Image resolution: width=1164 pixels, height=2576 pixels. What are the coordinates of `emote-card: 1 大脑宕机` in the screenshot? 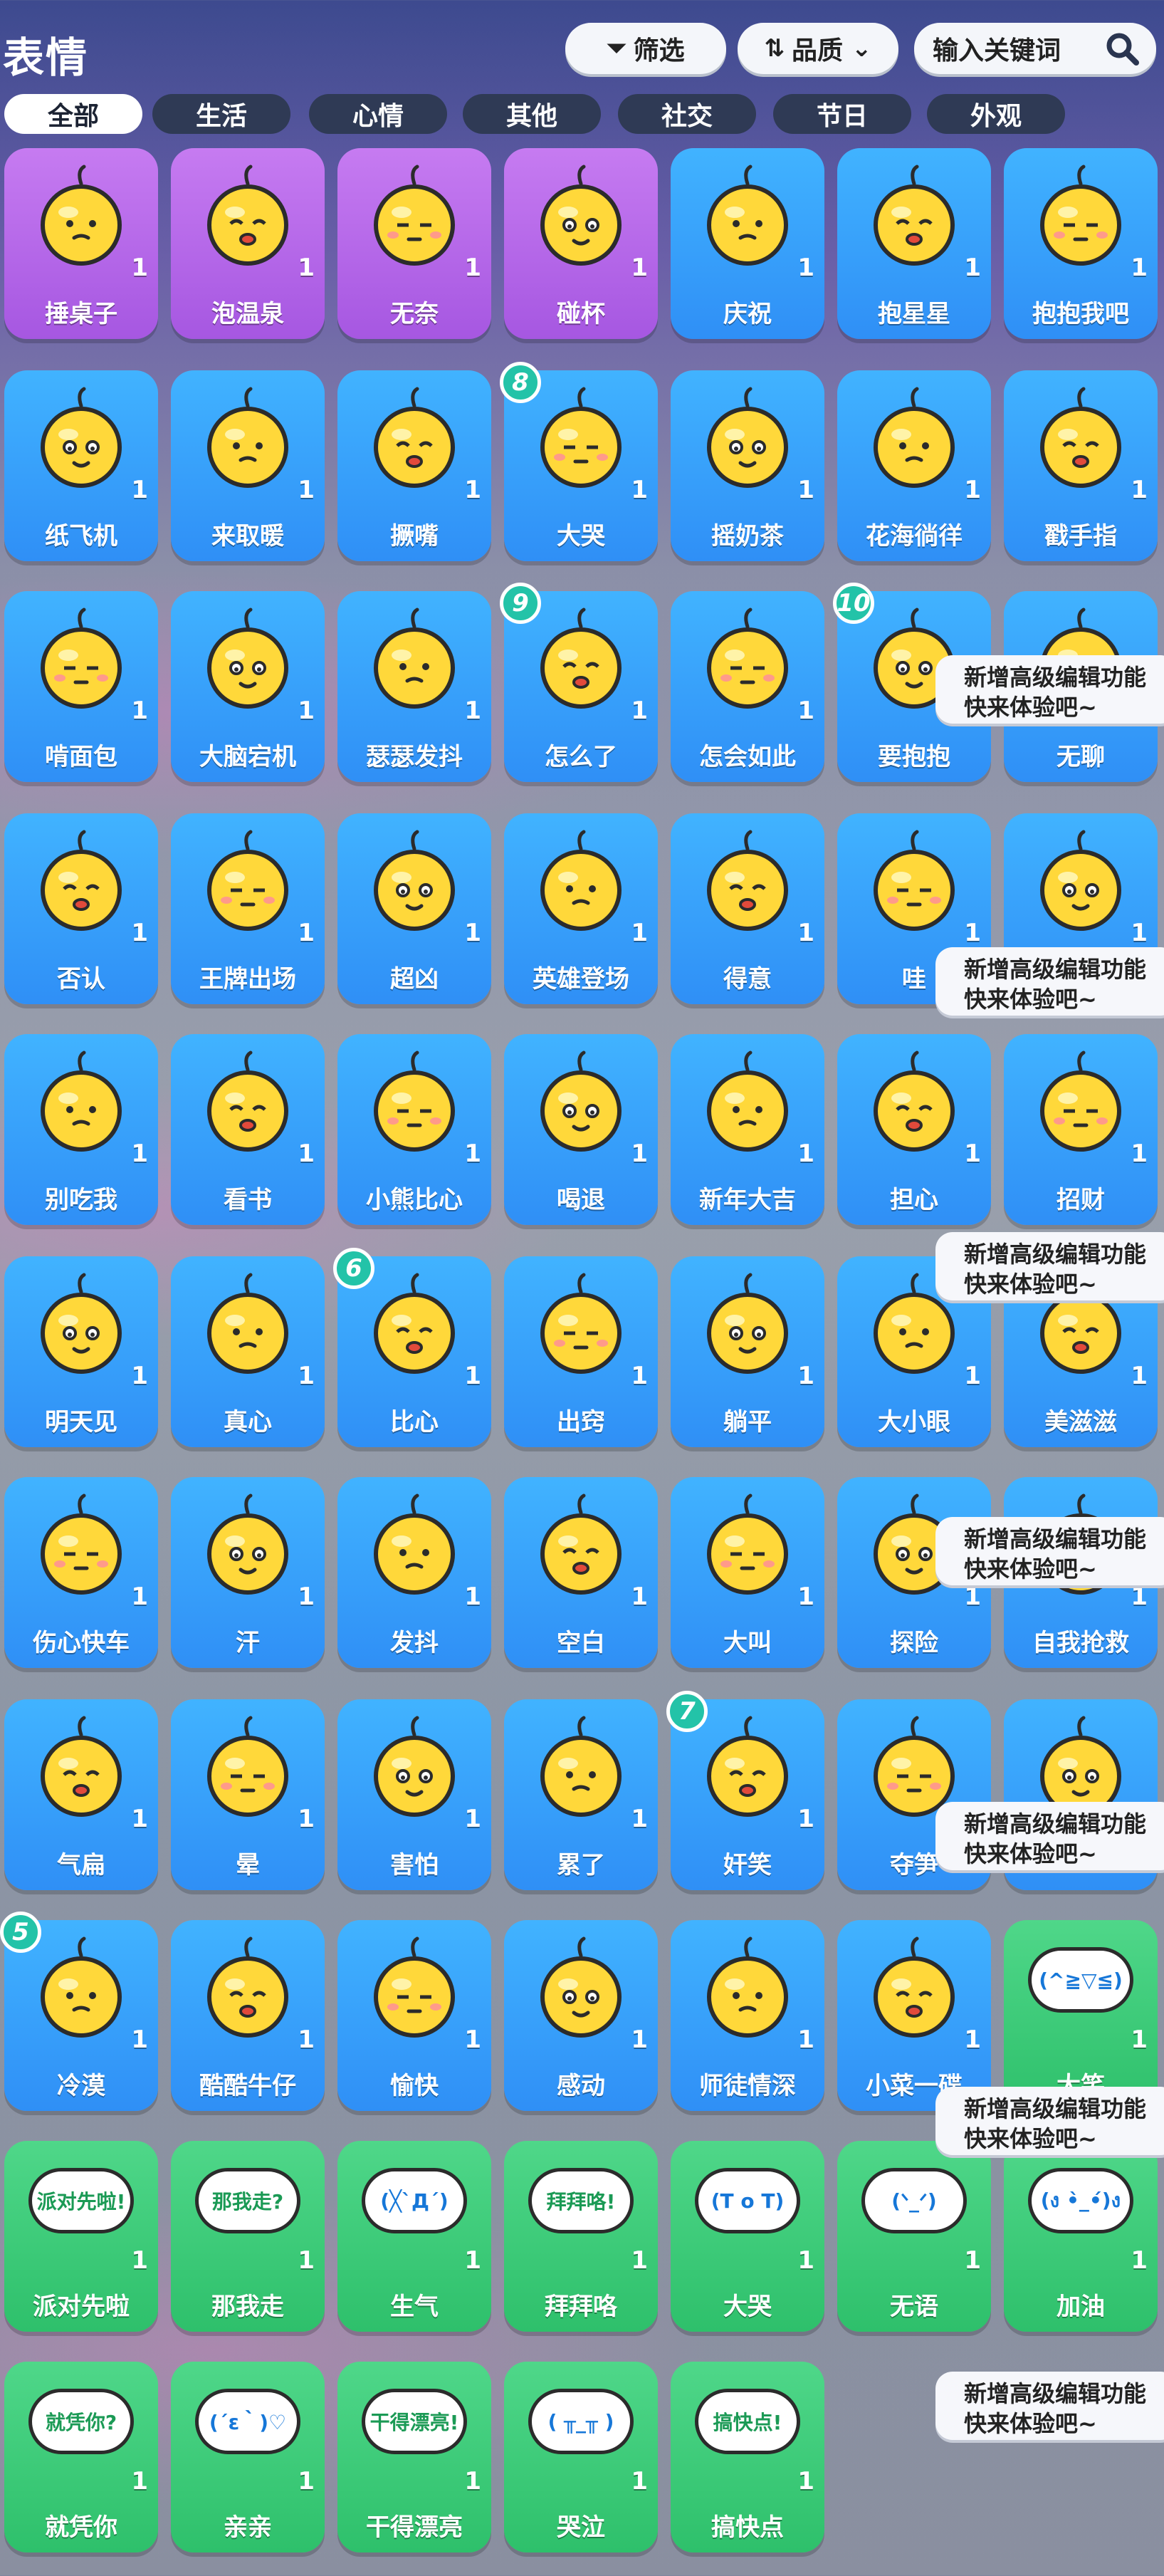 It's located at (248, 686).